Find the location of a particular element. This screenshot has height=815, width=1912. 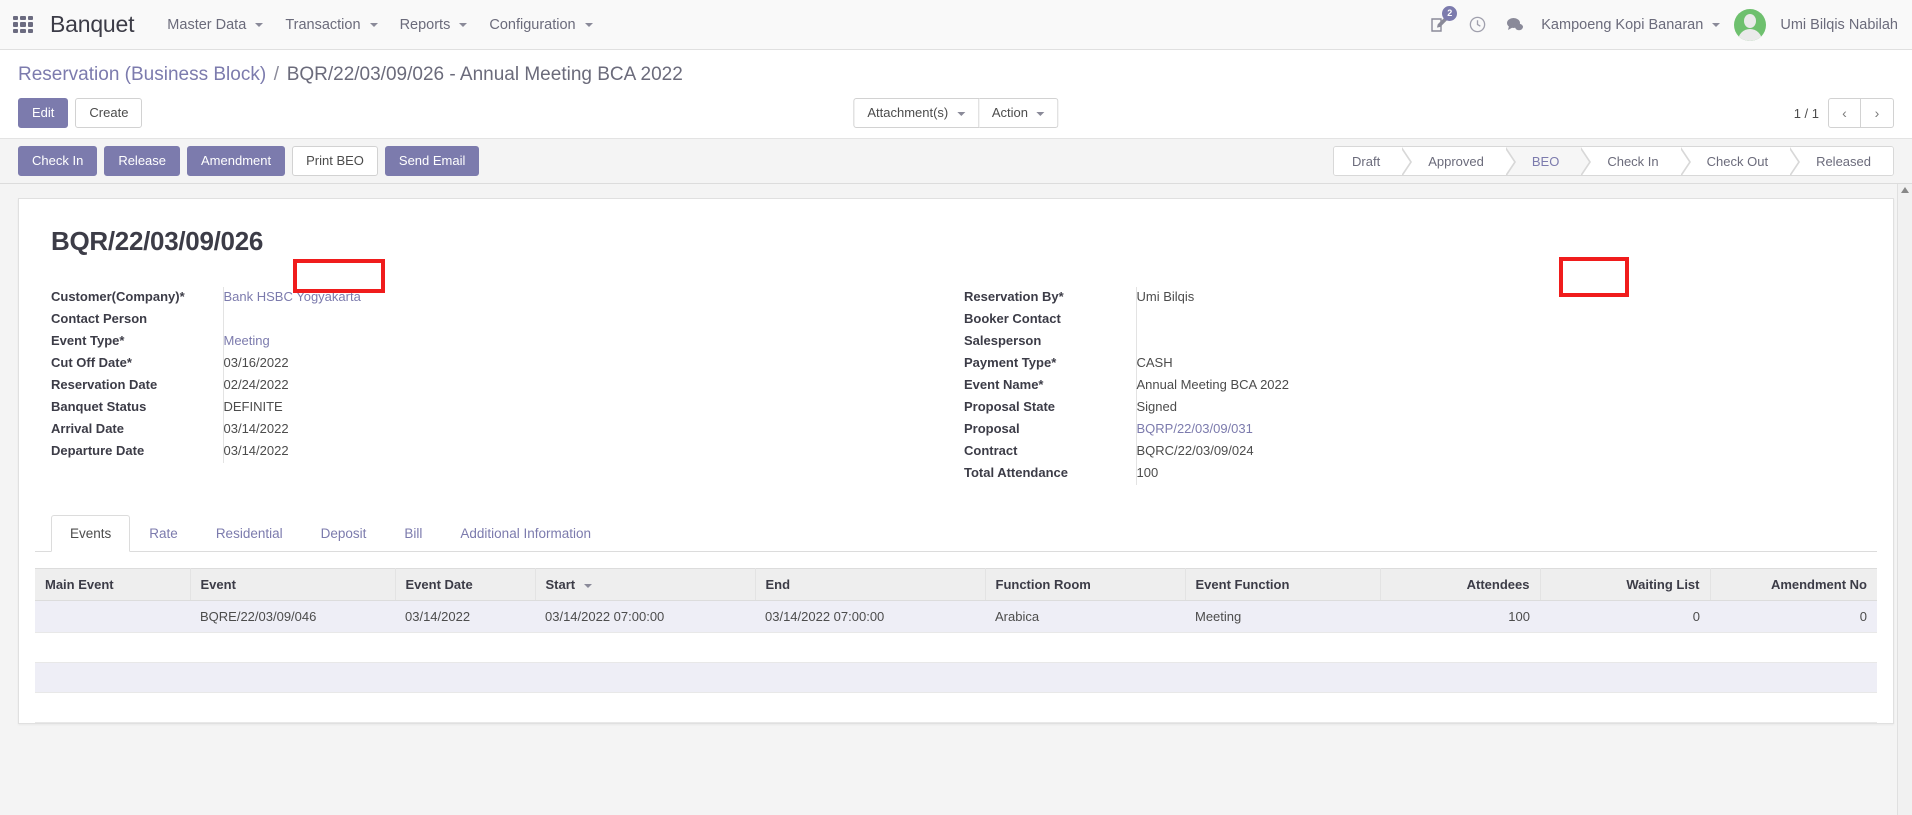

field-label-text: Total Attendance is located at coordinates (1016, 472).